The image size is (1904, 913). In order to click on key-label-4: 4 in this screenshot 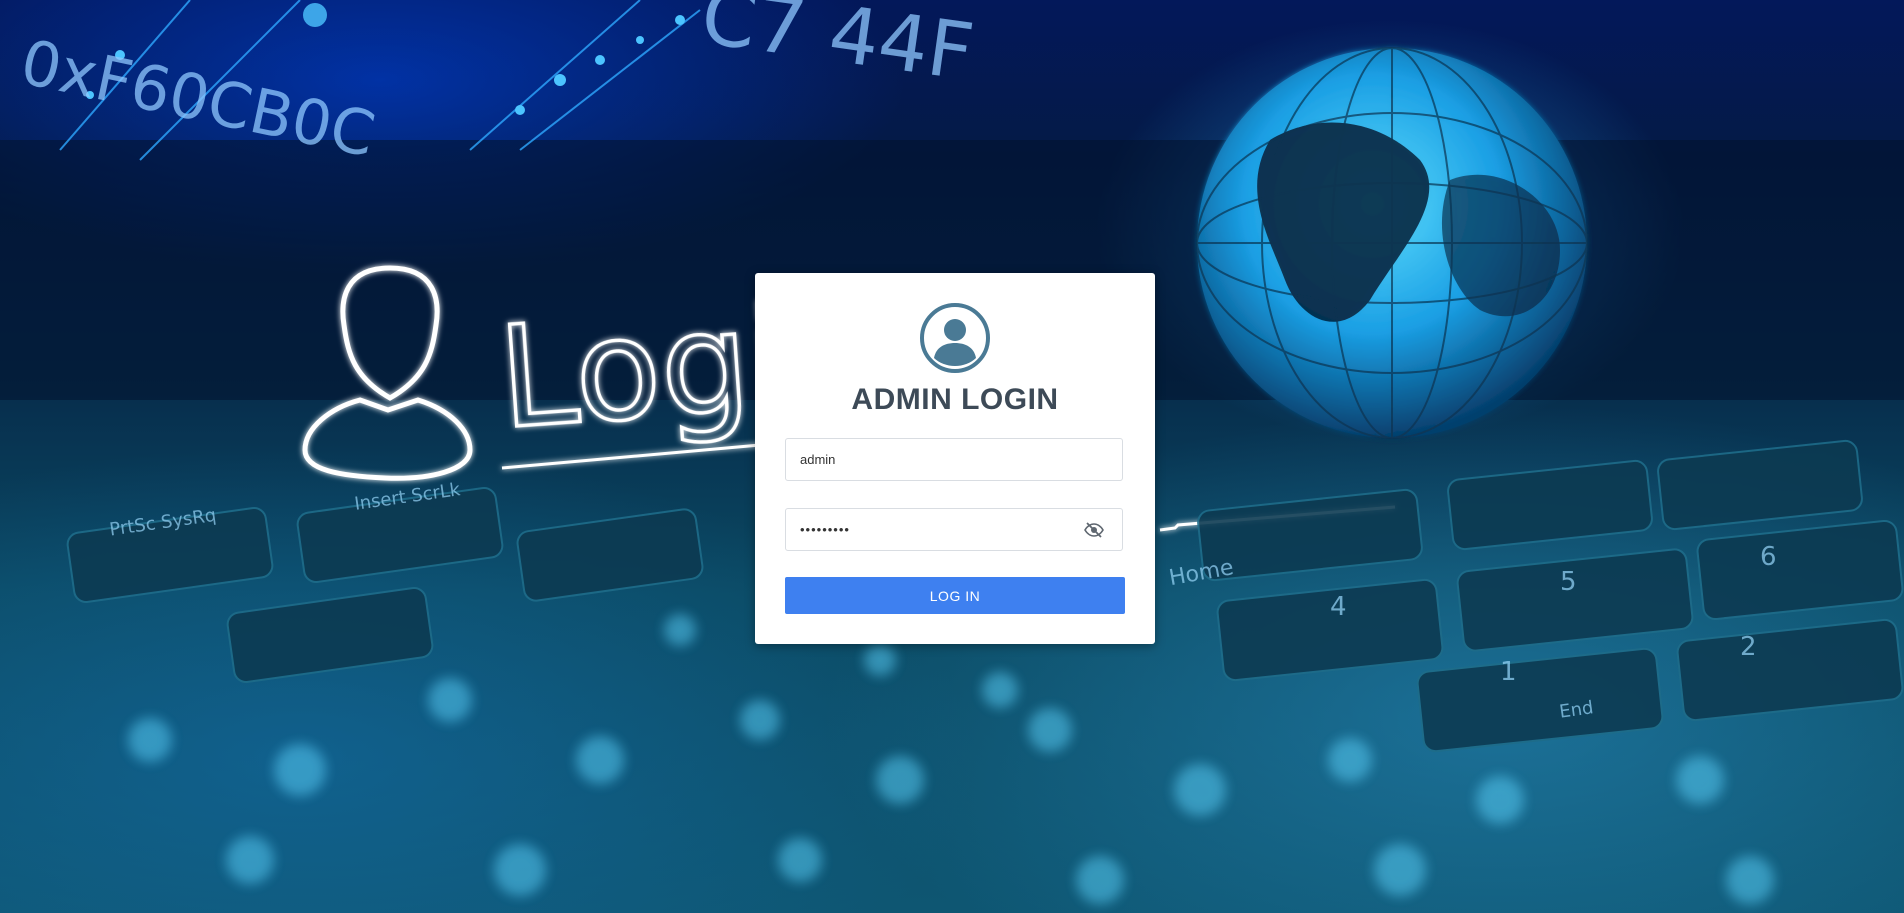, I will do `click(1338, 607)`.